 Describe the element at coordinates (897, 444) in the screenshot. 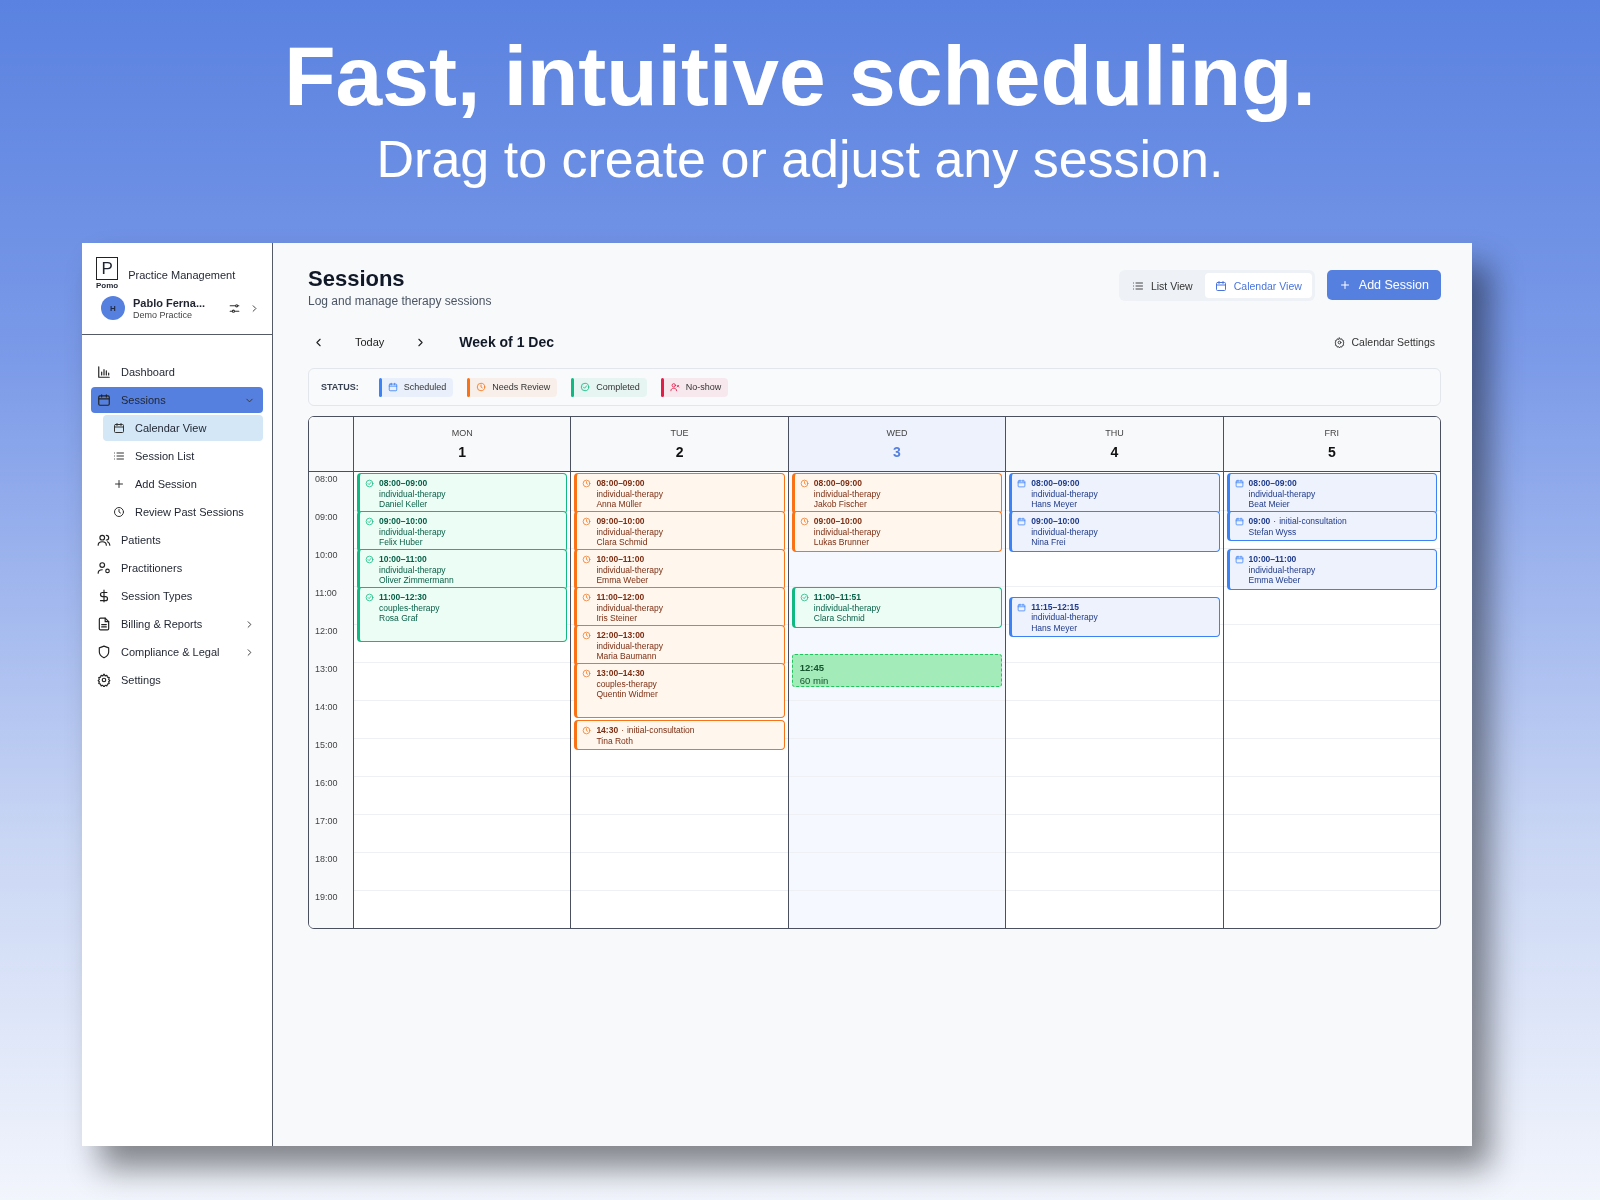

I see `day-header: WED 3` at that location.